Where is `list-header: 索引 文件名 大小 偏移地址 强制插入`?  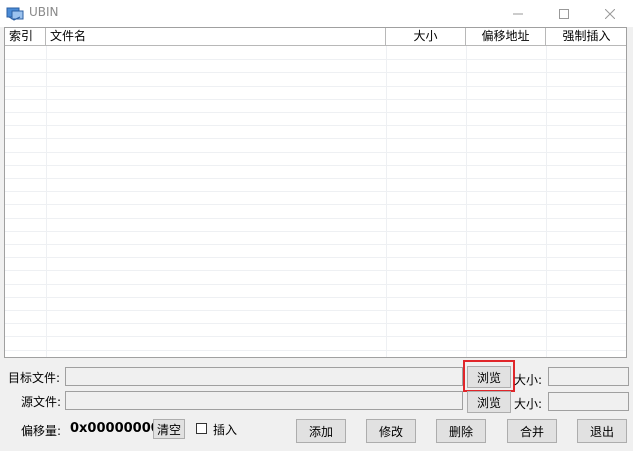
list-header: 索引 文件名 大小 偏移地址 强制插入 is located at coordinates (315, 37).